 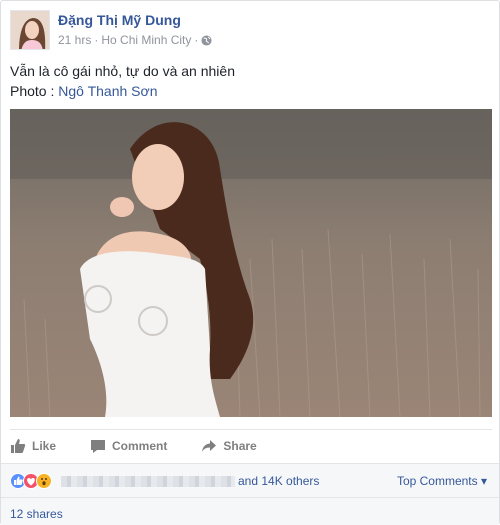 What do you see at coordinates (18, 445) in the screenshot?
I see `thumbs-up-icon` at bounding box center [18, 445].